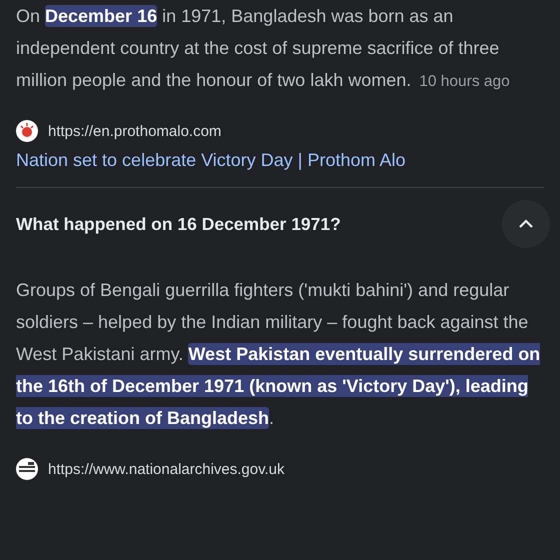 The height and width of the screenshot is (560, 560). Describe the element at coordinates (464, 81) in the screenshot. I see `timestamp: 10 hours ago` at that location.